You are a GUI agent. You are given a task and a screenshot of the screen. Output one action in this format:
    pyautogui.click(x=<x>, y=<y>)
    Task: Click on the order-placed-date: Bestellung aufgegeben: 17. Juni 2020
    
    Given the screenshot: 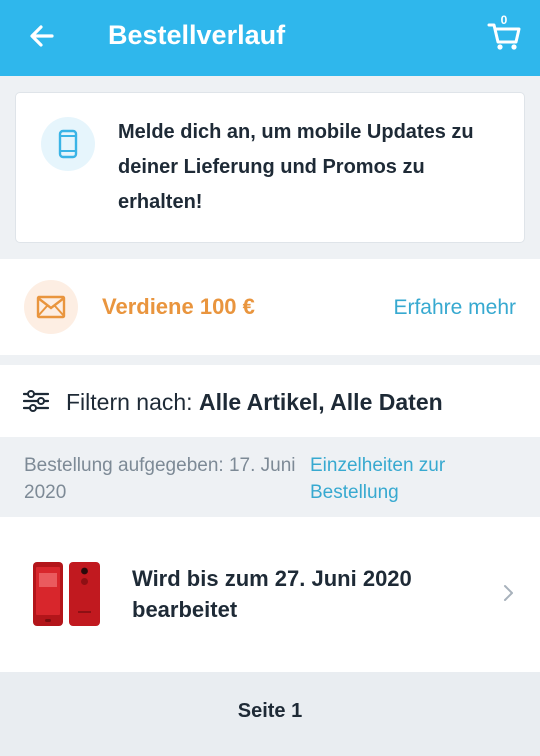 What is the action you would take?
    pyautogui.click(x=160, y=479)
    